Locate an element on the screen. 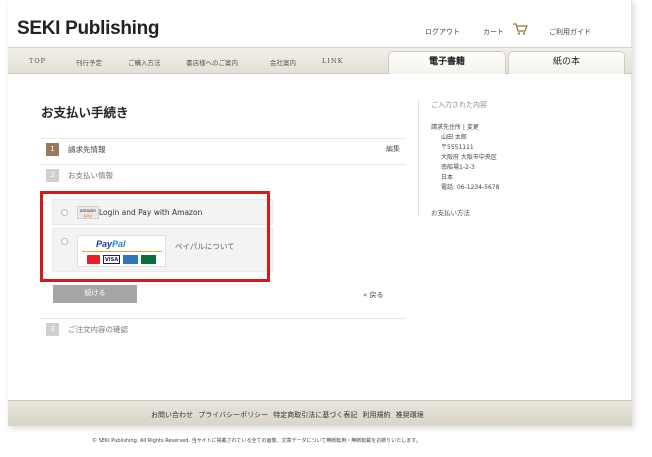 The height and width of the screenshot is (457, 652). guide-link: ご利用ガイド is located at coordinates (570, 32).